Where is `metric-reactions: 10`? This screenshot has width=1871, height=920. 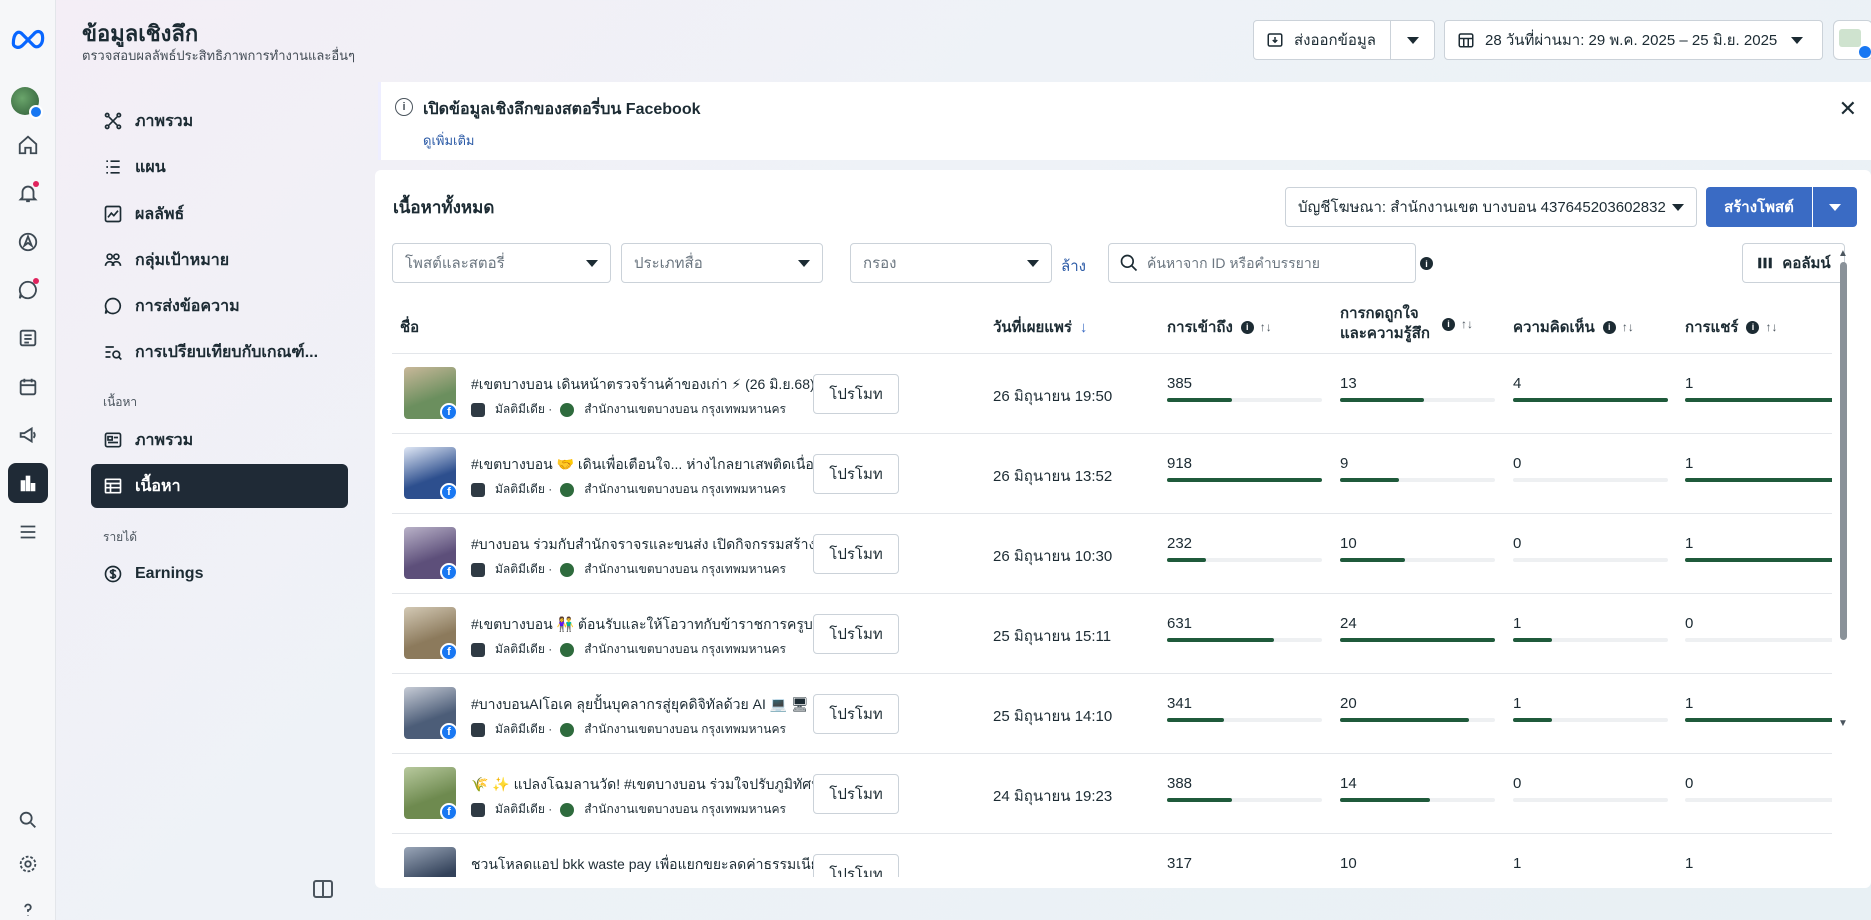
metric-reactions: 10 is located at coordinates (1417, 548).